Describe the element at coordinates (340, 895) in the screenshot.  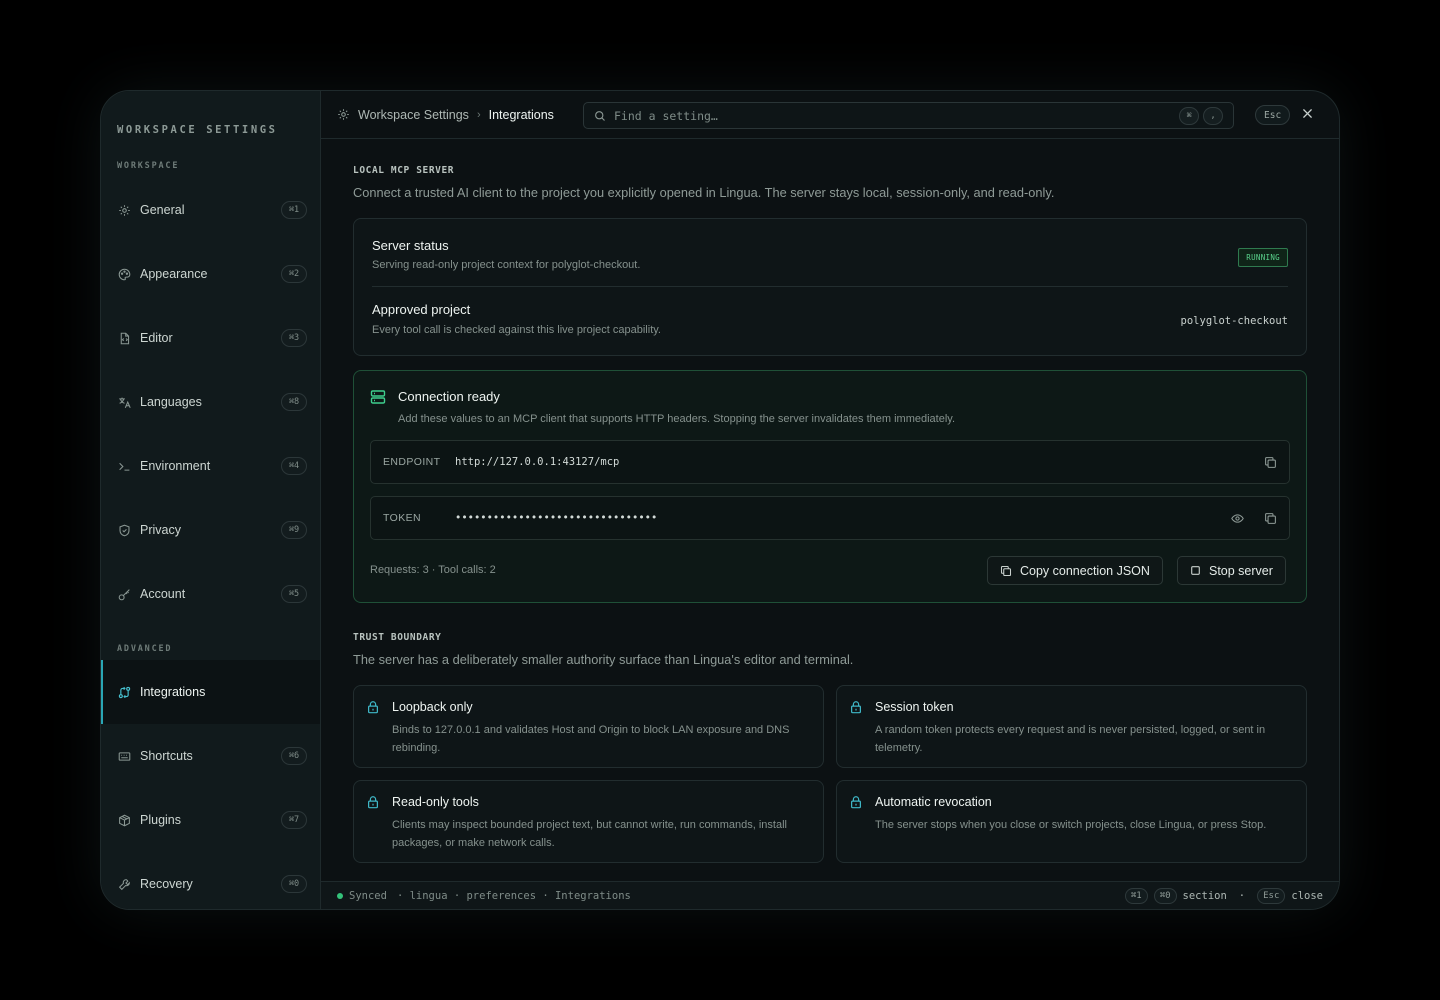
I see `sync-status-dot` at that location.